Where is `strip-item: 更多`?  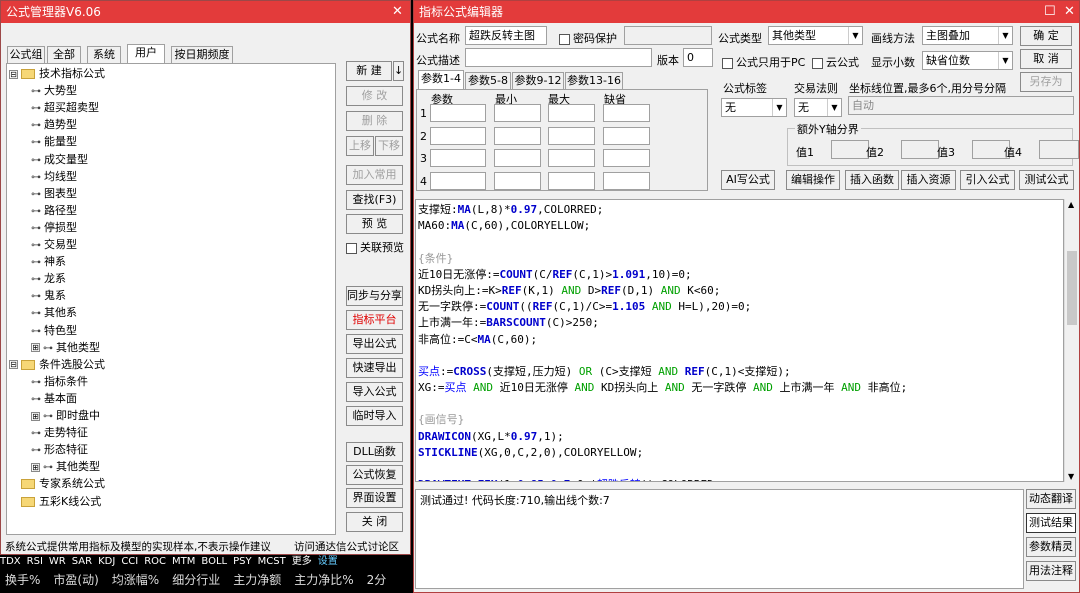
strip-item: 更多 is located at coordinates (302, 561).